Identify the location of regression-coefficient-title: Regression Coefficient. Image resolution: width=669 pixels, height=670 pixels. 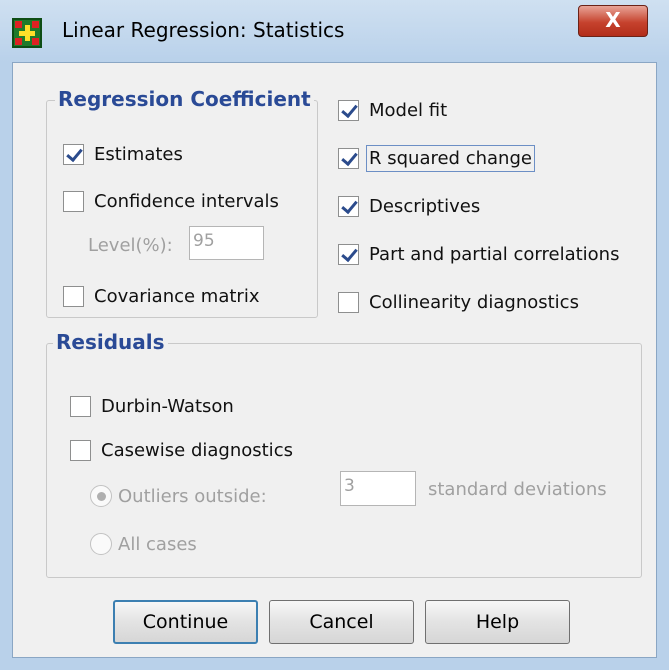
(184, 99).